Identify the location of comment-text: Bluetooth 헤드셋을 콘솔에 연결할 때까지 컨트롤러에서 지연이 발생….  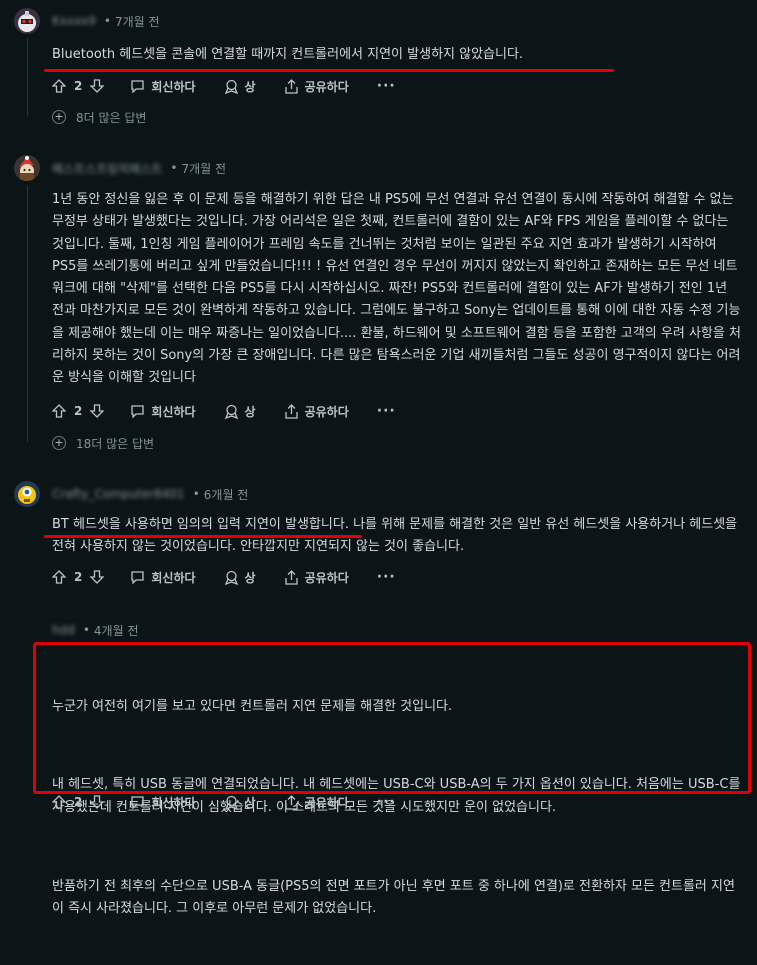
(288, 54).